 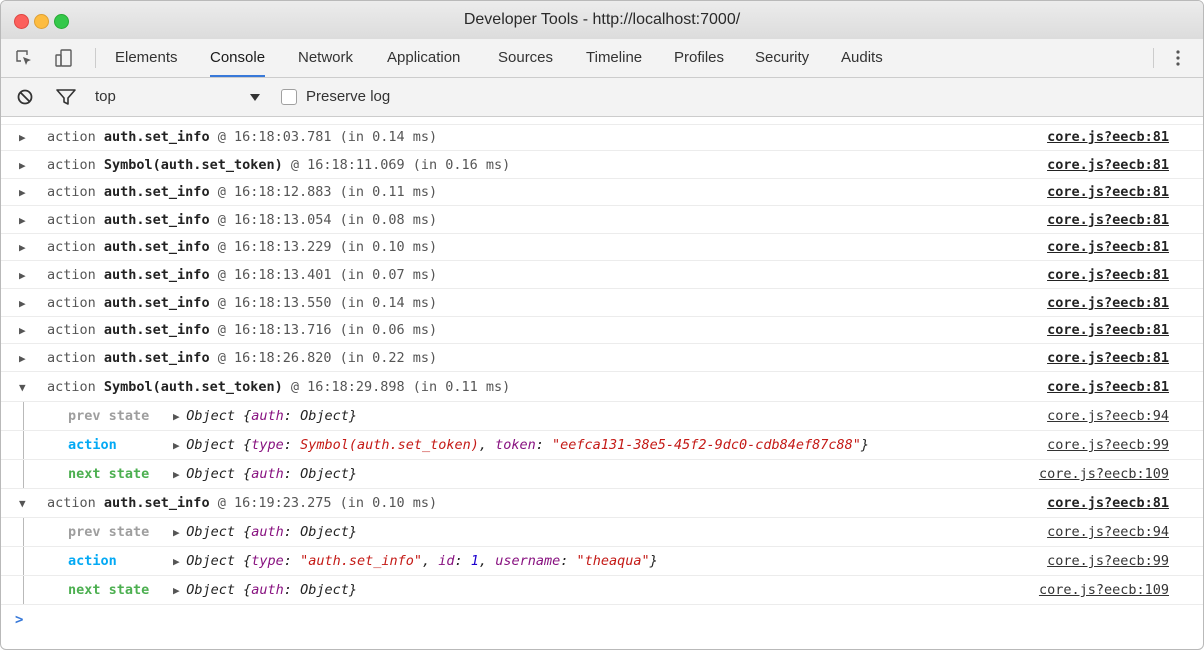 What do you see at coordinates (146, 58) in the screenshot?
I see `tab-elements: Elements` at bounding box center [146, 58].